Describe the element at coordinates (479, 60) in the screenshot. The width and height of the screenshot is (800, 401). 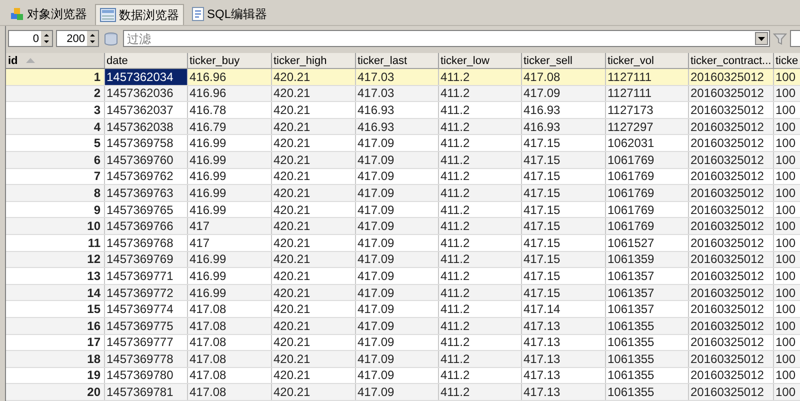
I see `column-header: ticker_low` at that location.